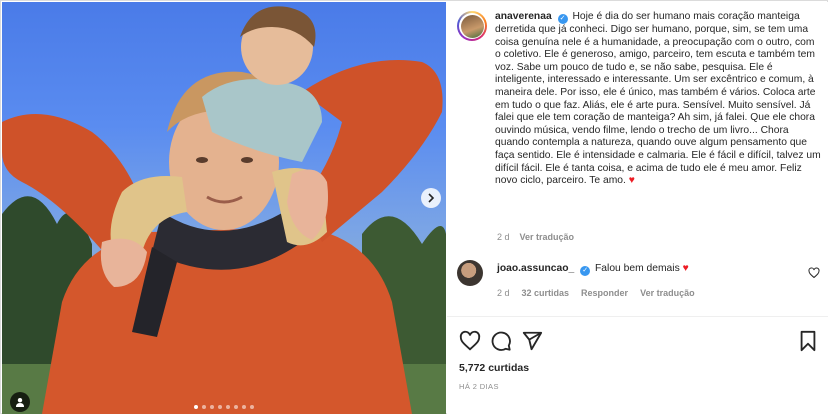 The height and width of the screenshot is (414, 828). What do you see at coordinates (637, 268) in the screenshot?
I see `comment-text: Falou bem demais` at bounding box center [637, 268].